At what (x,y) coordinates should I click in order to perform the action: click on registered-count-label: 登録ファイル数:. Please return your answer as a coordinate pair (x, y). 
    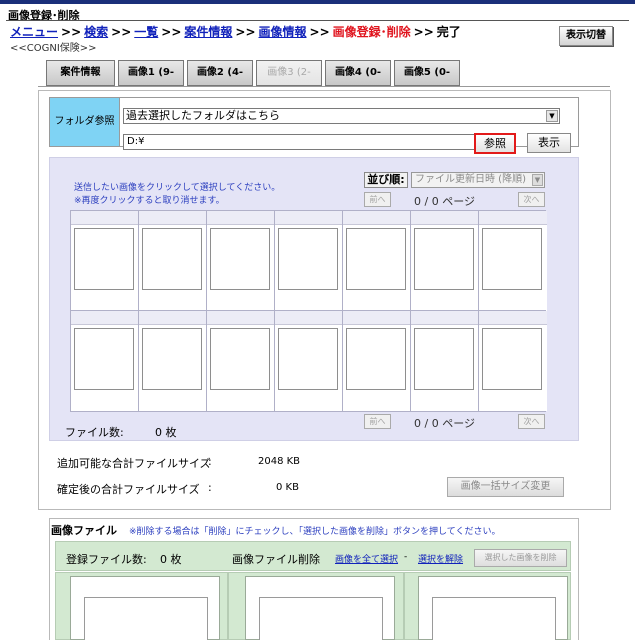
    Looking at the image, I should click on (106, 559).